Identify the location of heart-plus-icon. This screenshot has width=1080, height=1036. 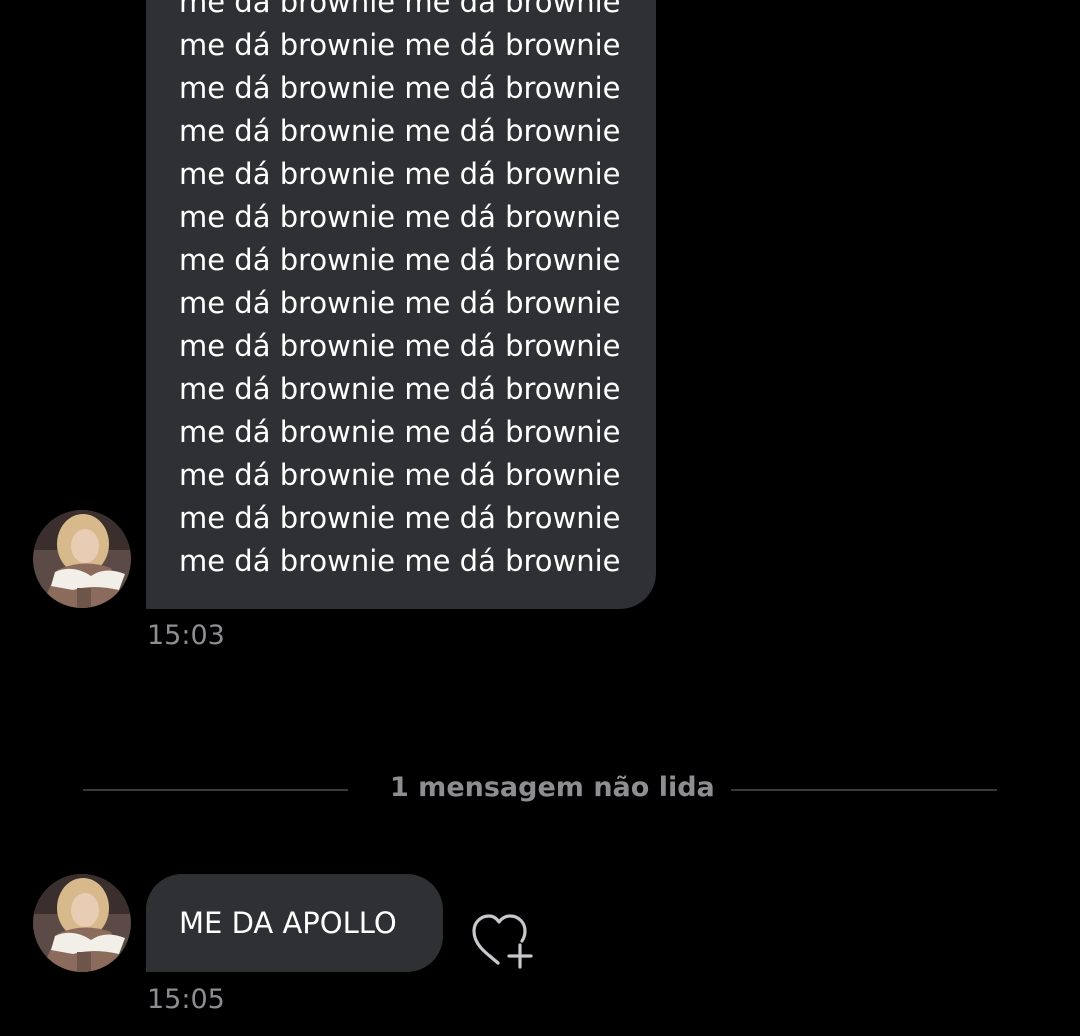
(502, 941).